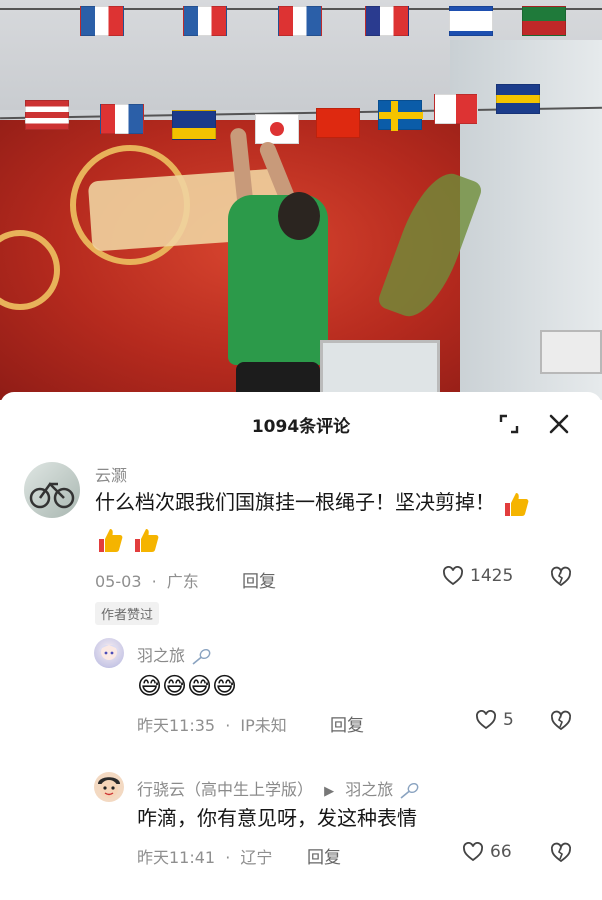 The height and width of the screenshot is (900, 602). What do you see at coordinates (295, 502) in the screenshot?
I see `comment-text-body: 什么档次跟我们国旗挂一根绳子！坚决剪掉！` at bounding box center [295, 502].